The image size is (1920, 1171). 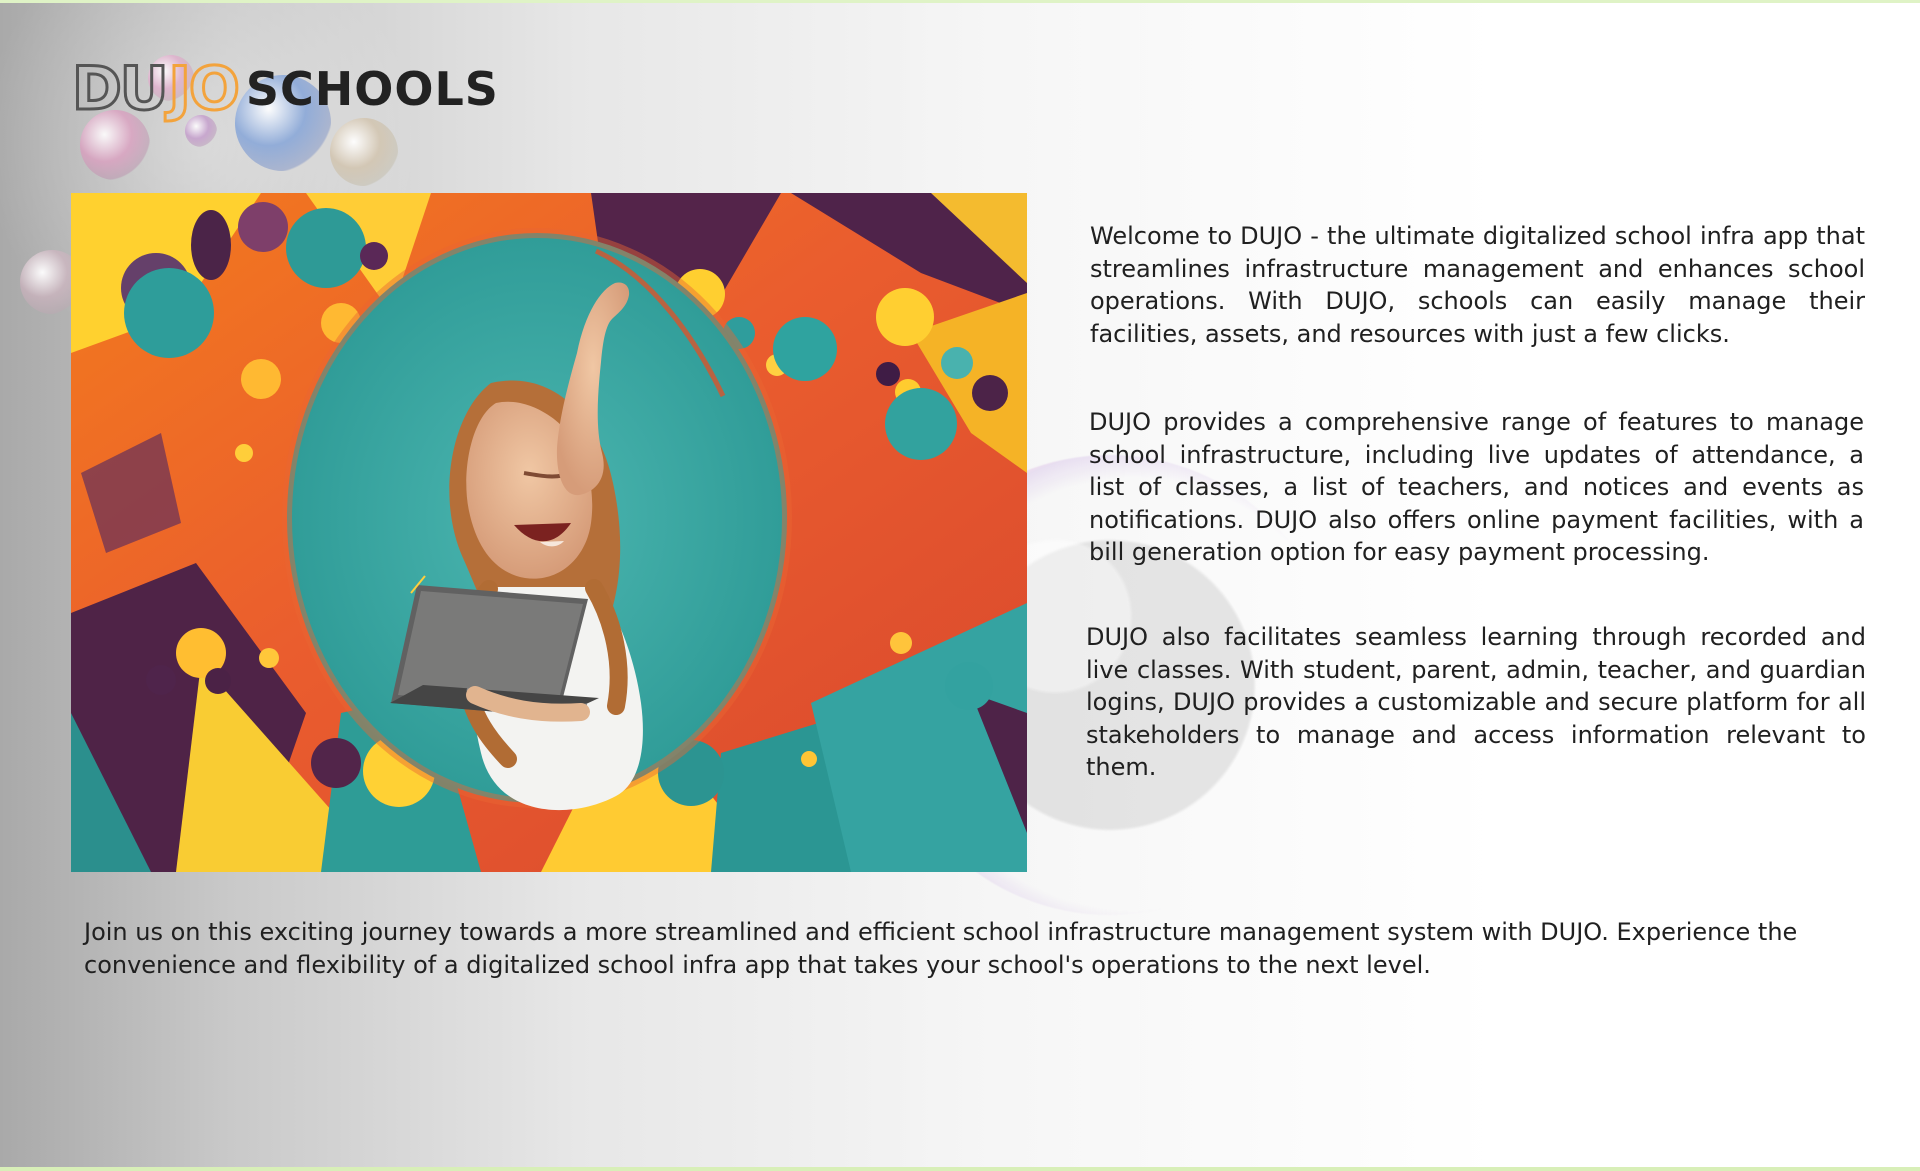 I want to click on brand-logo: DU JO SCHOOLS, so click(x=285, y=89).